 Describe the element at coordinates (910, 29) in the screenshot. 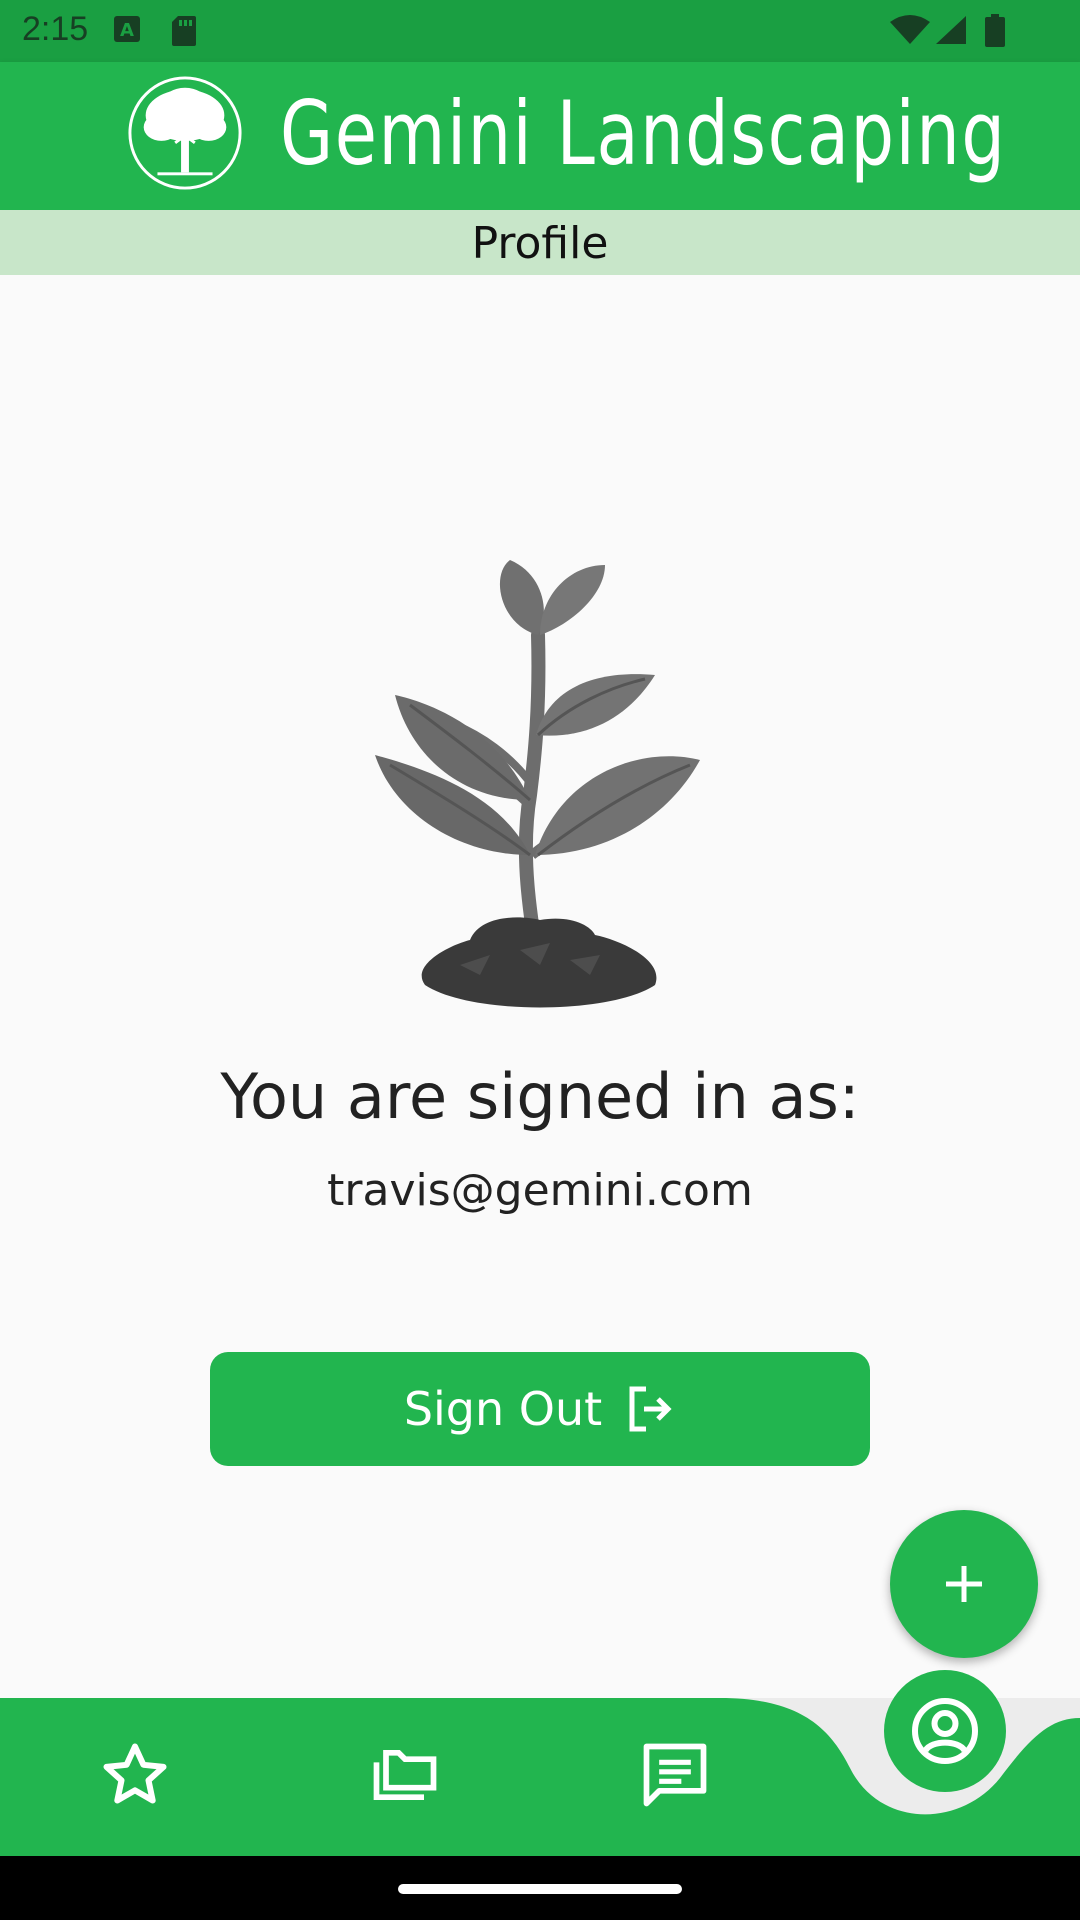

I see `wifi-icon` at that location.